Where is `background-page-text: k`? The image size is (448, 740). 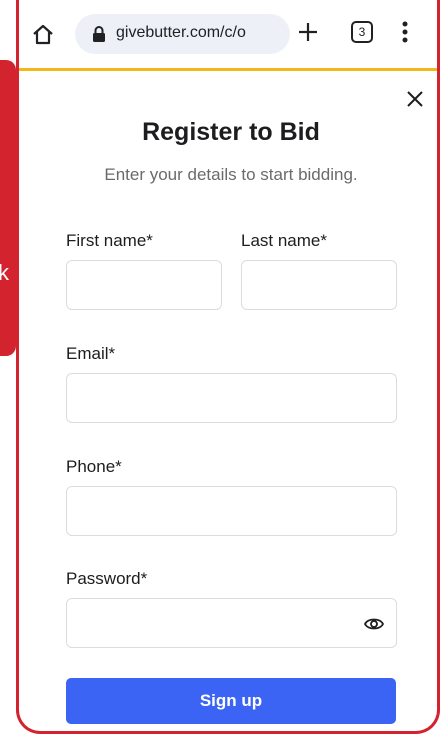
background-page-text: k is located at coordinates (4, 272).